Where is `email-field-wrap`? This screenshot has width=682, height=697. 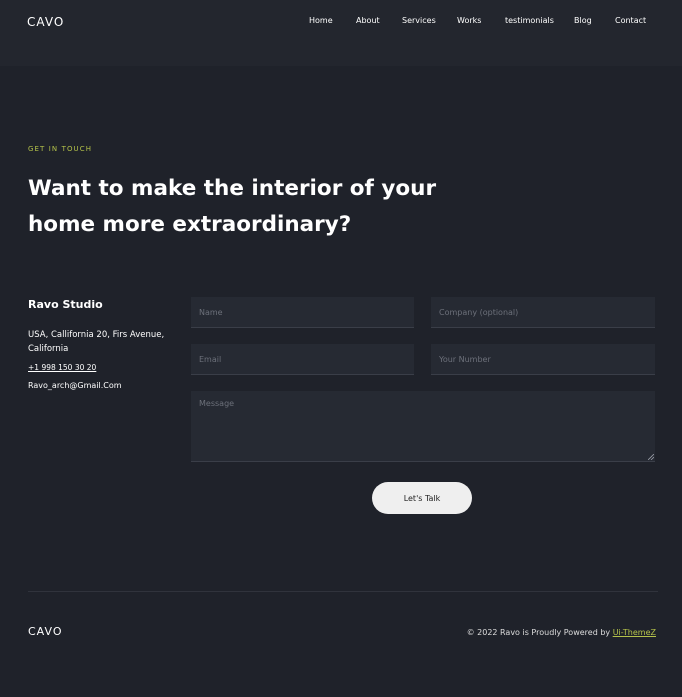 email-field-wrap is located at coordinates (302, 359).